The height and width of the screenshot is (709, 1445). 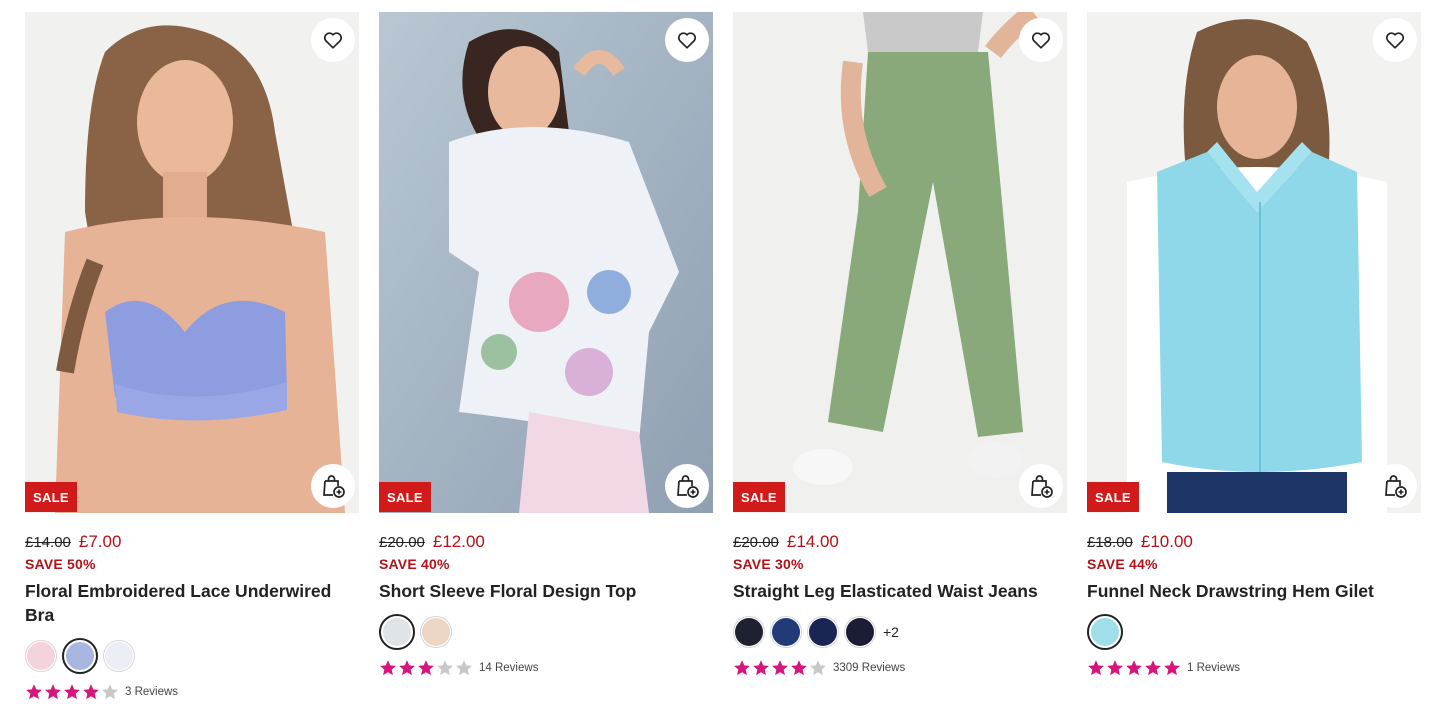 What do you see at coordinates (1122, 564) in the screenshot?
I see `saving-label: SAVE 44%` at bounding box center [1122, 564].